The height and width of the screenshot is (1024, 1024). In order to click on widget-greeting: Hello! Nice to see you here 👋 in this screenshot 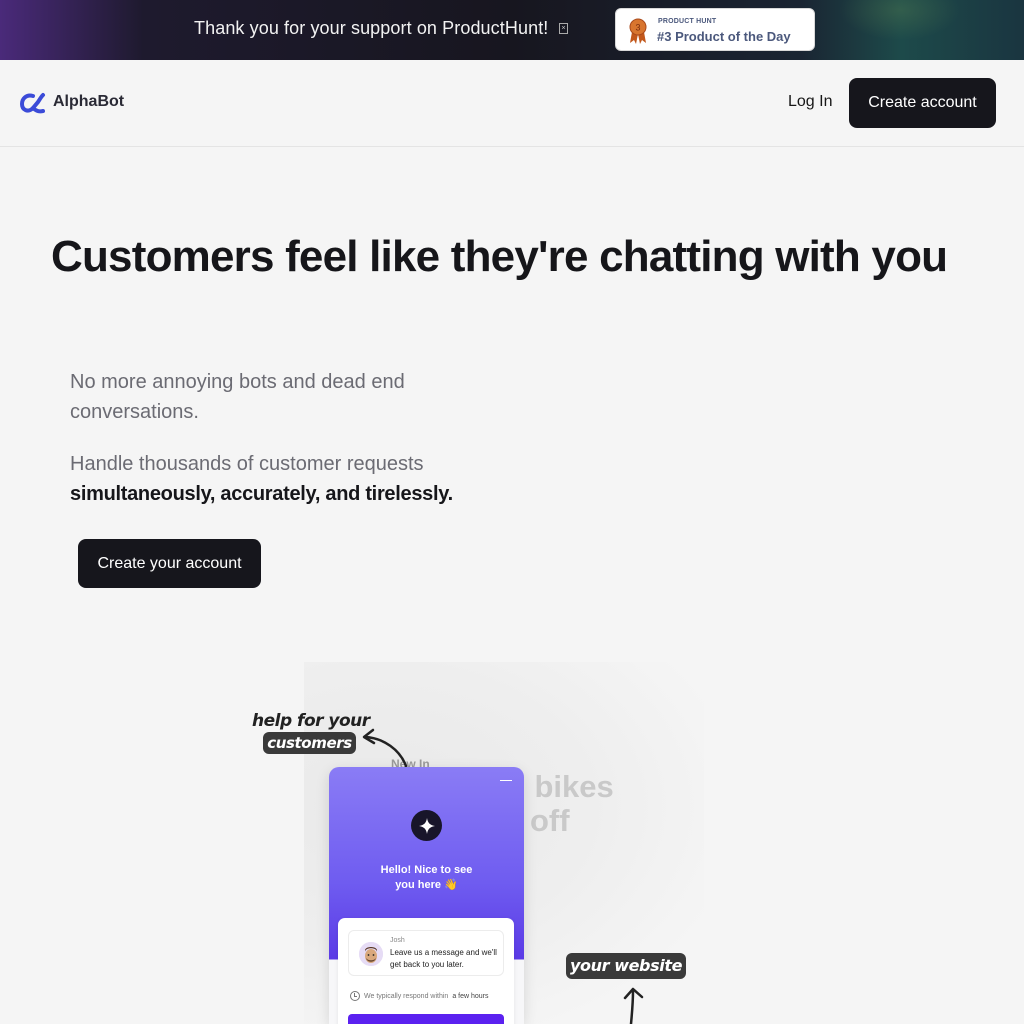, I will do `click(426, 878)`.